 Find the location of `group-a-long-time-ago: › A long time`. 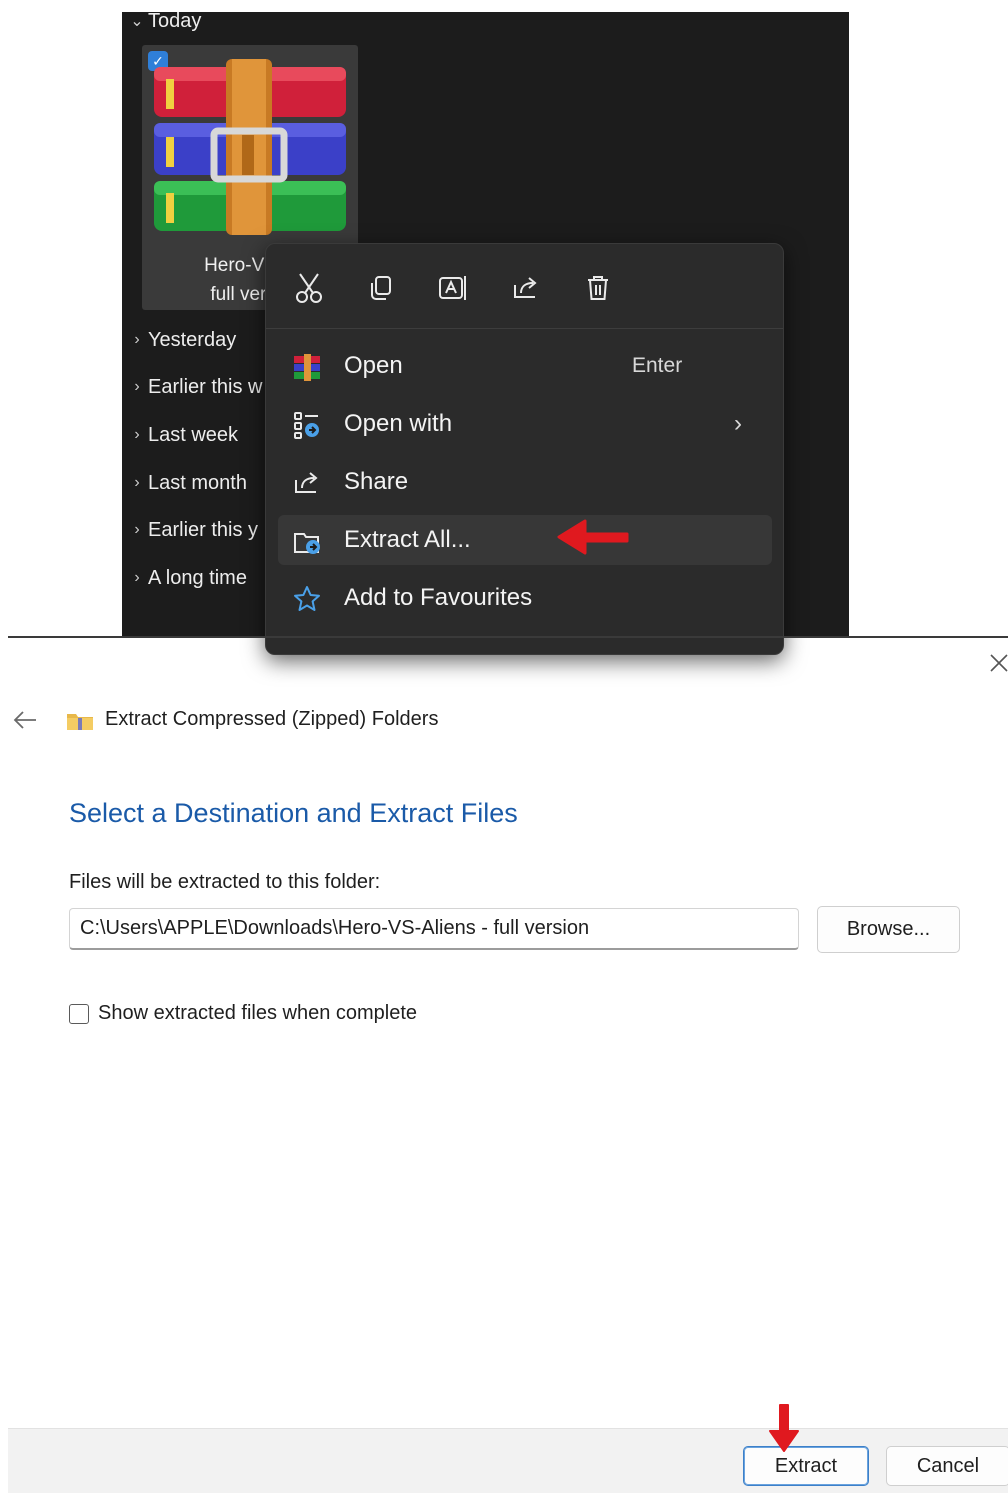

group-a-long-time-ago: › A long time is located at coordinates (184, 578).